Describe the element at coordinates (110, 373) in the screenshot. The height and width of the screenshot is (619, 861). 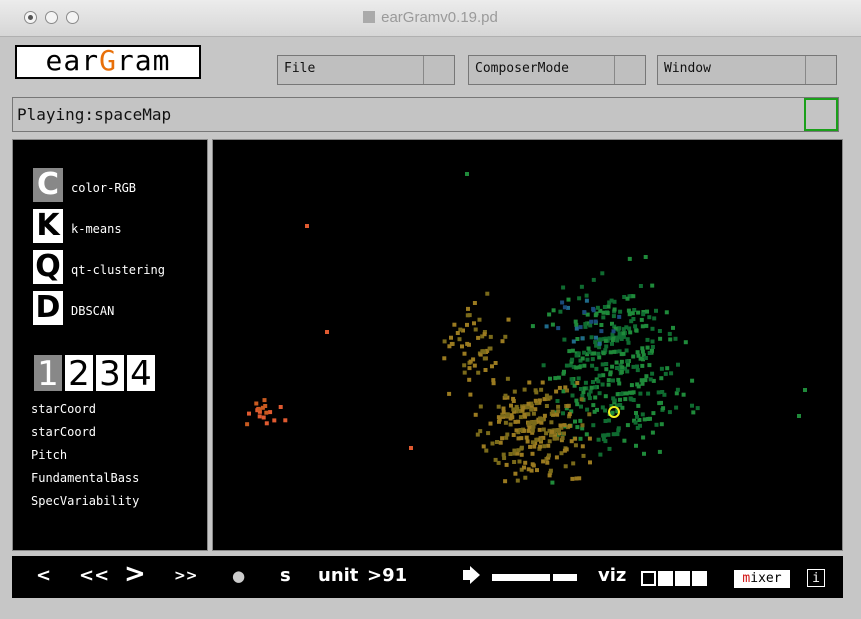
I see `view-3-button: 3` at that location.